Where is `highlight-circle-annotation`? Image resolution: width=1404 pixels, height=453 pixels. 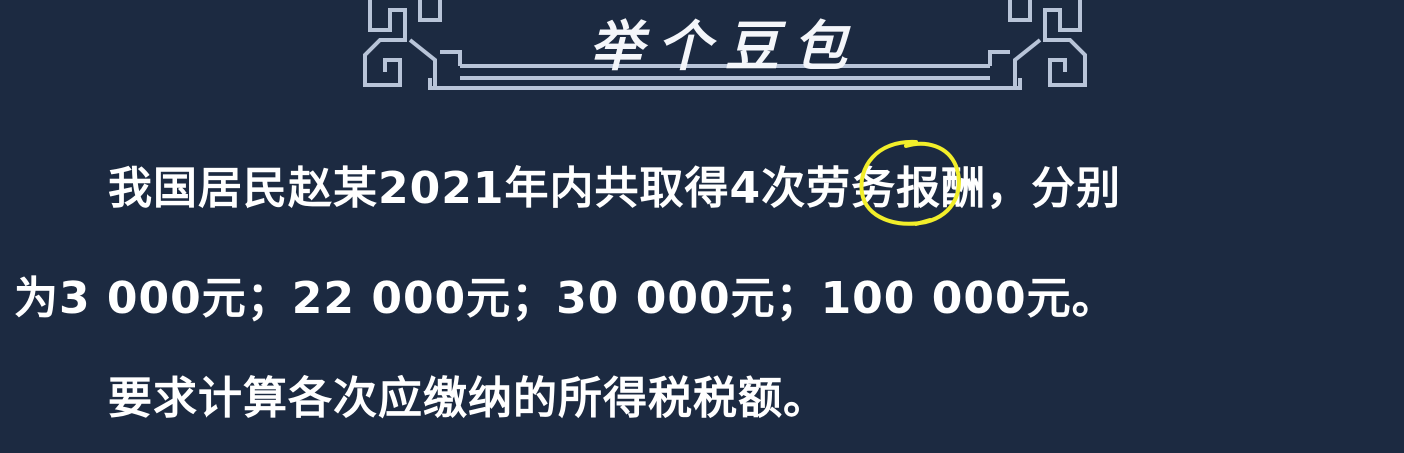 highlight-circle-annotation is located at coordinates (910, 182).